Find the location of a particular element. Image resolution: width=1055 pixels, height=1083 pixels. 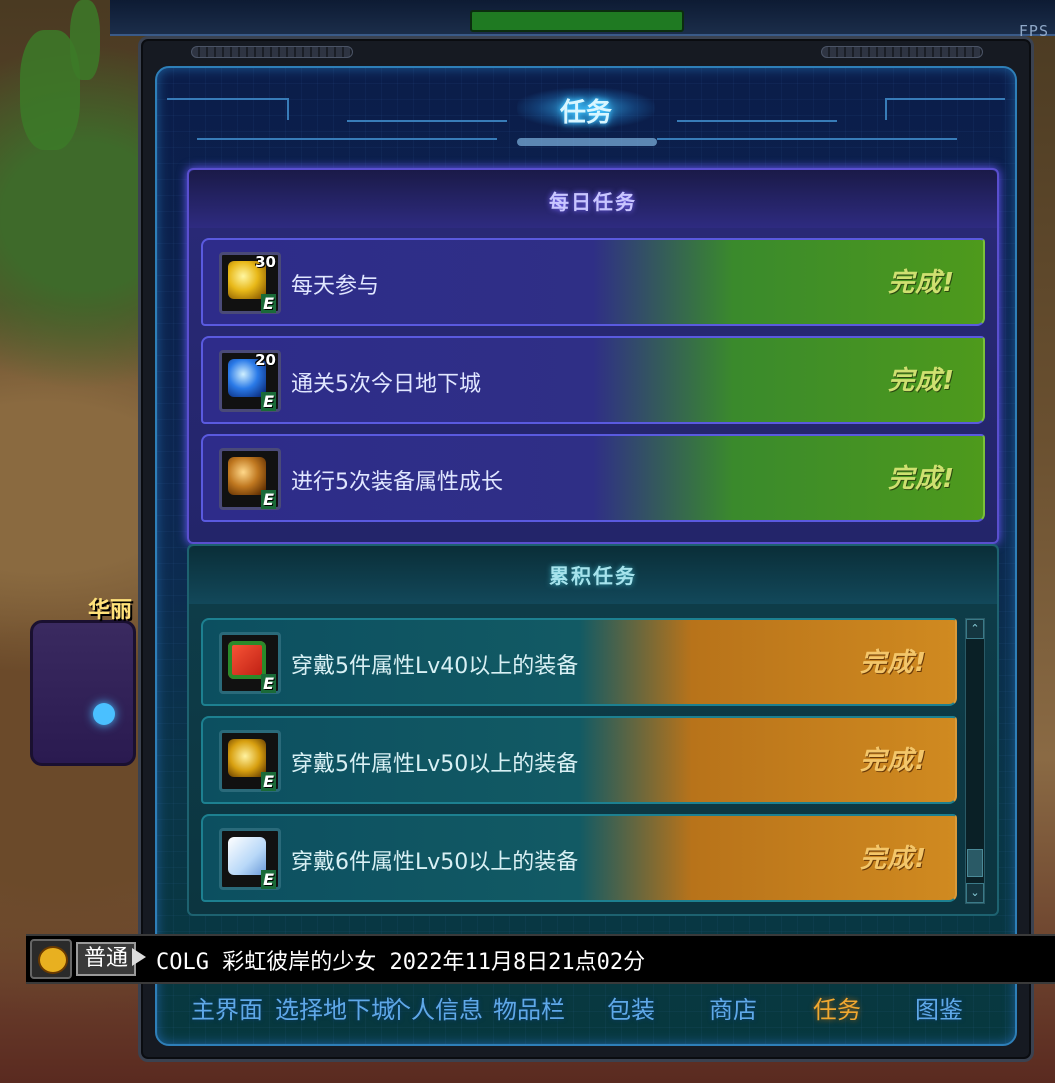

nav-codex: 图鉴 is located at coordinates (939, 1007).